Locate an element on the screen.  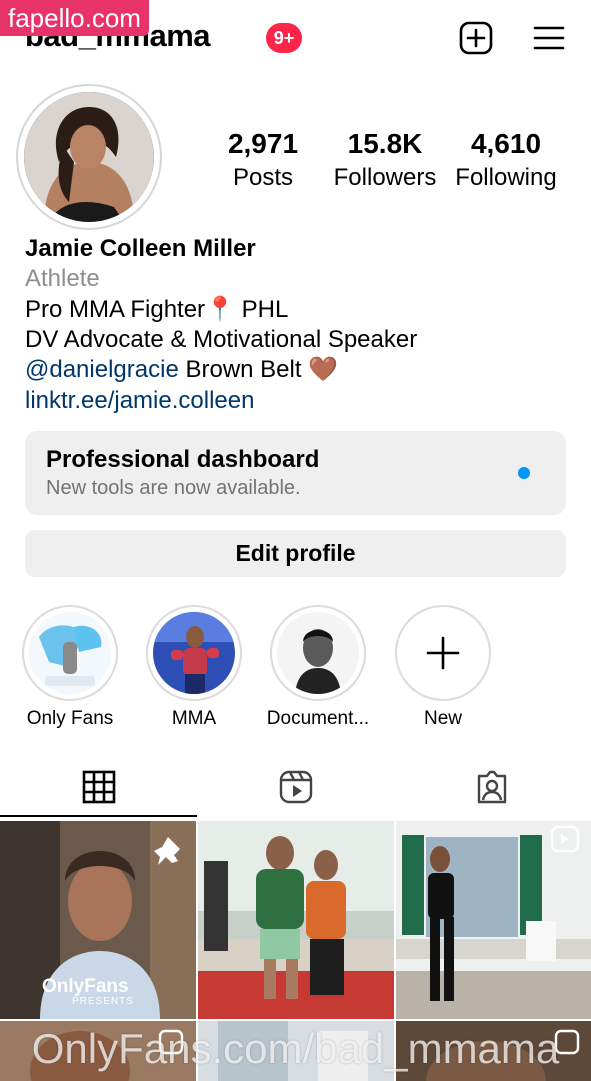
bio-external-link: linktr.ee/jamie.colleen is located at coordinates (139, 401).